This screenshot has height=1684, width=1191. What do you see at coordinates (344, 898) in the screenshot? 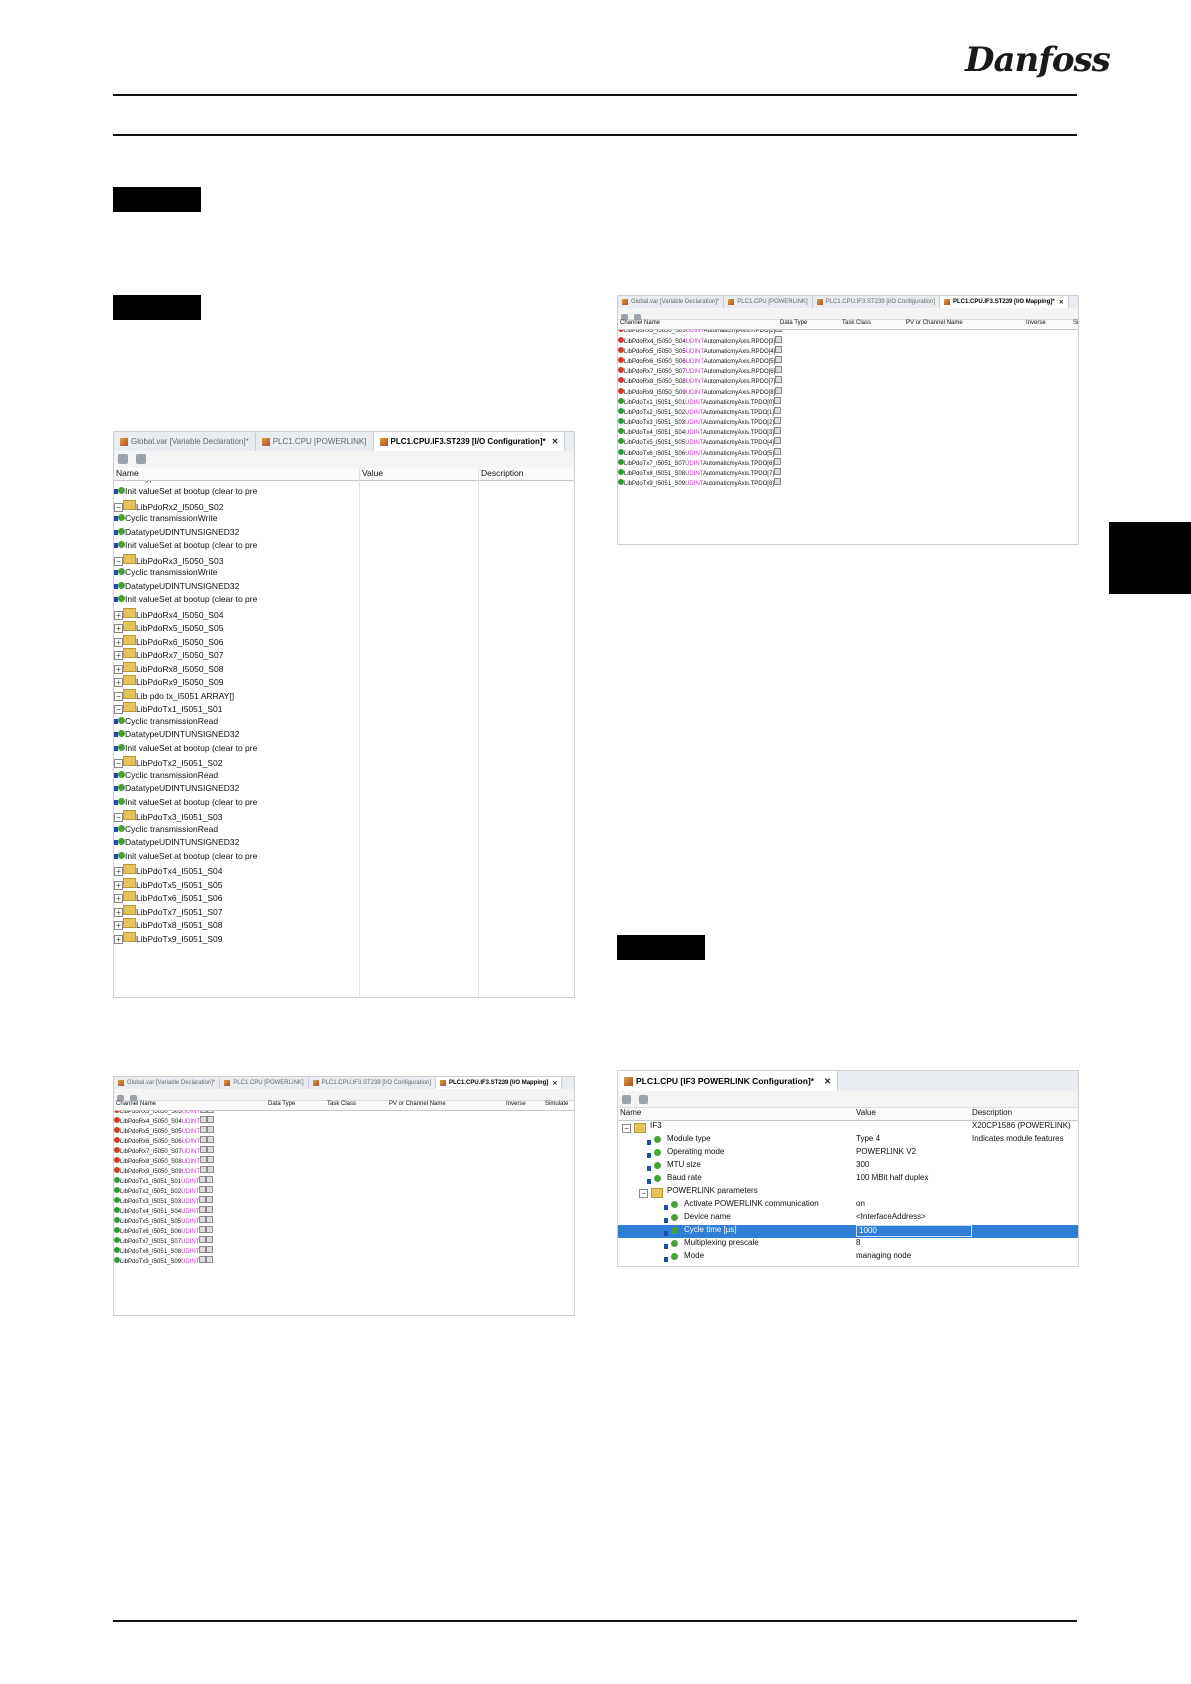
I see `table-row: + LibPdoTx6_I5051_S06` at bounding box center [344, 898].